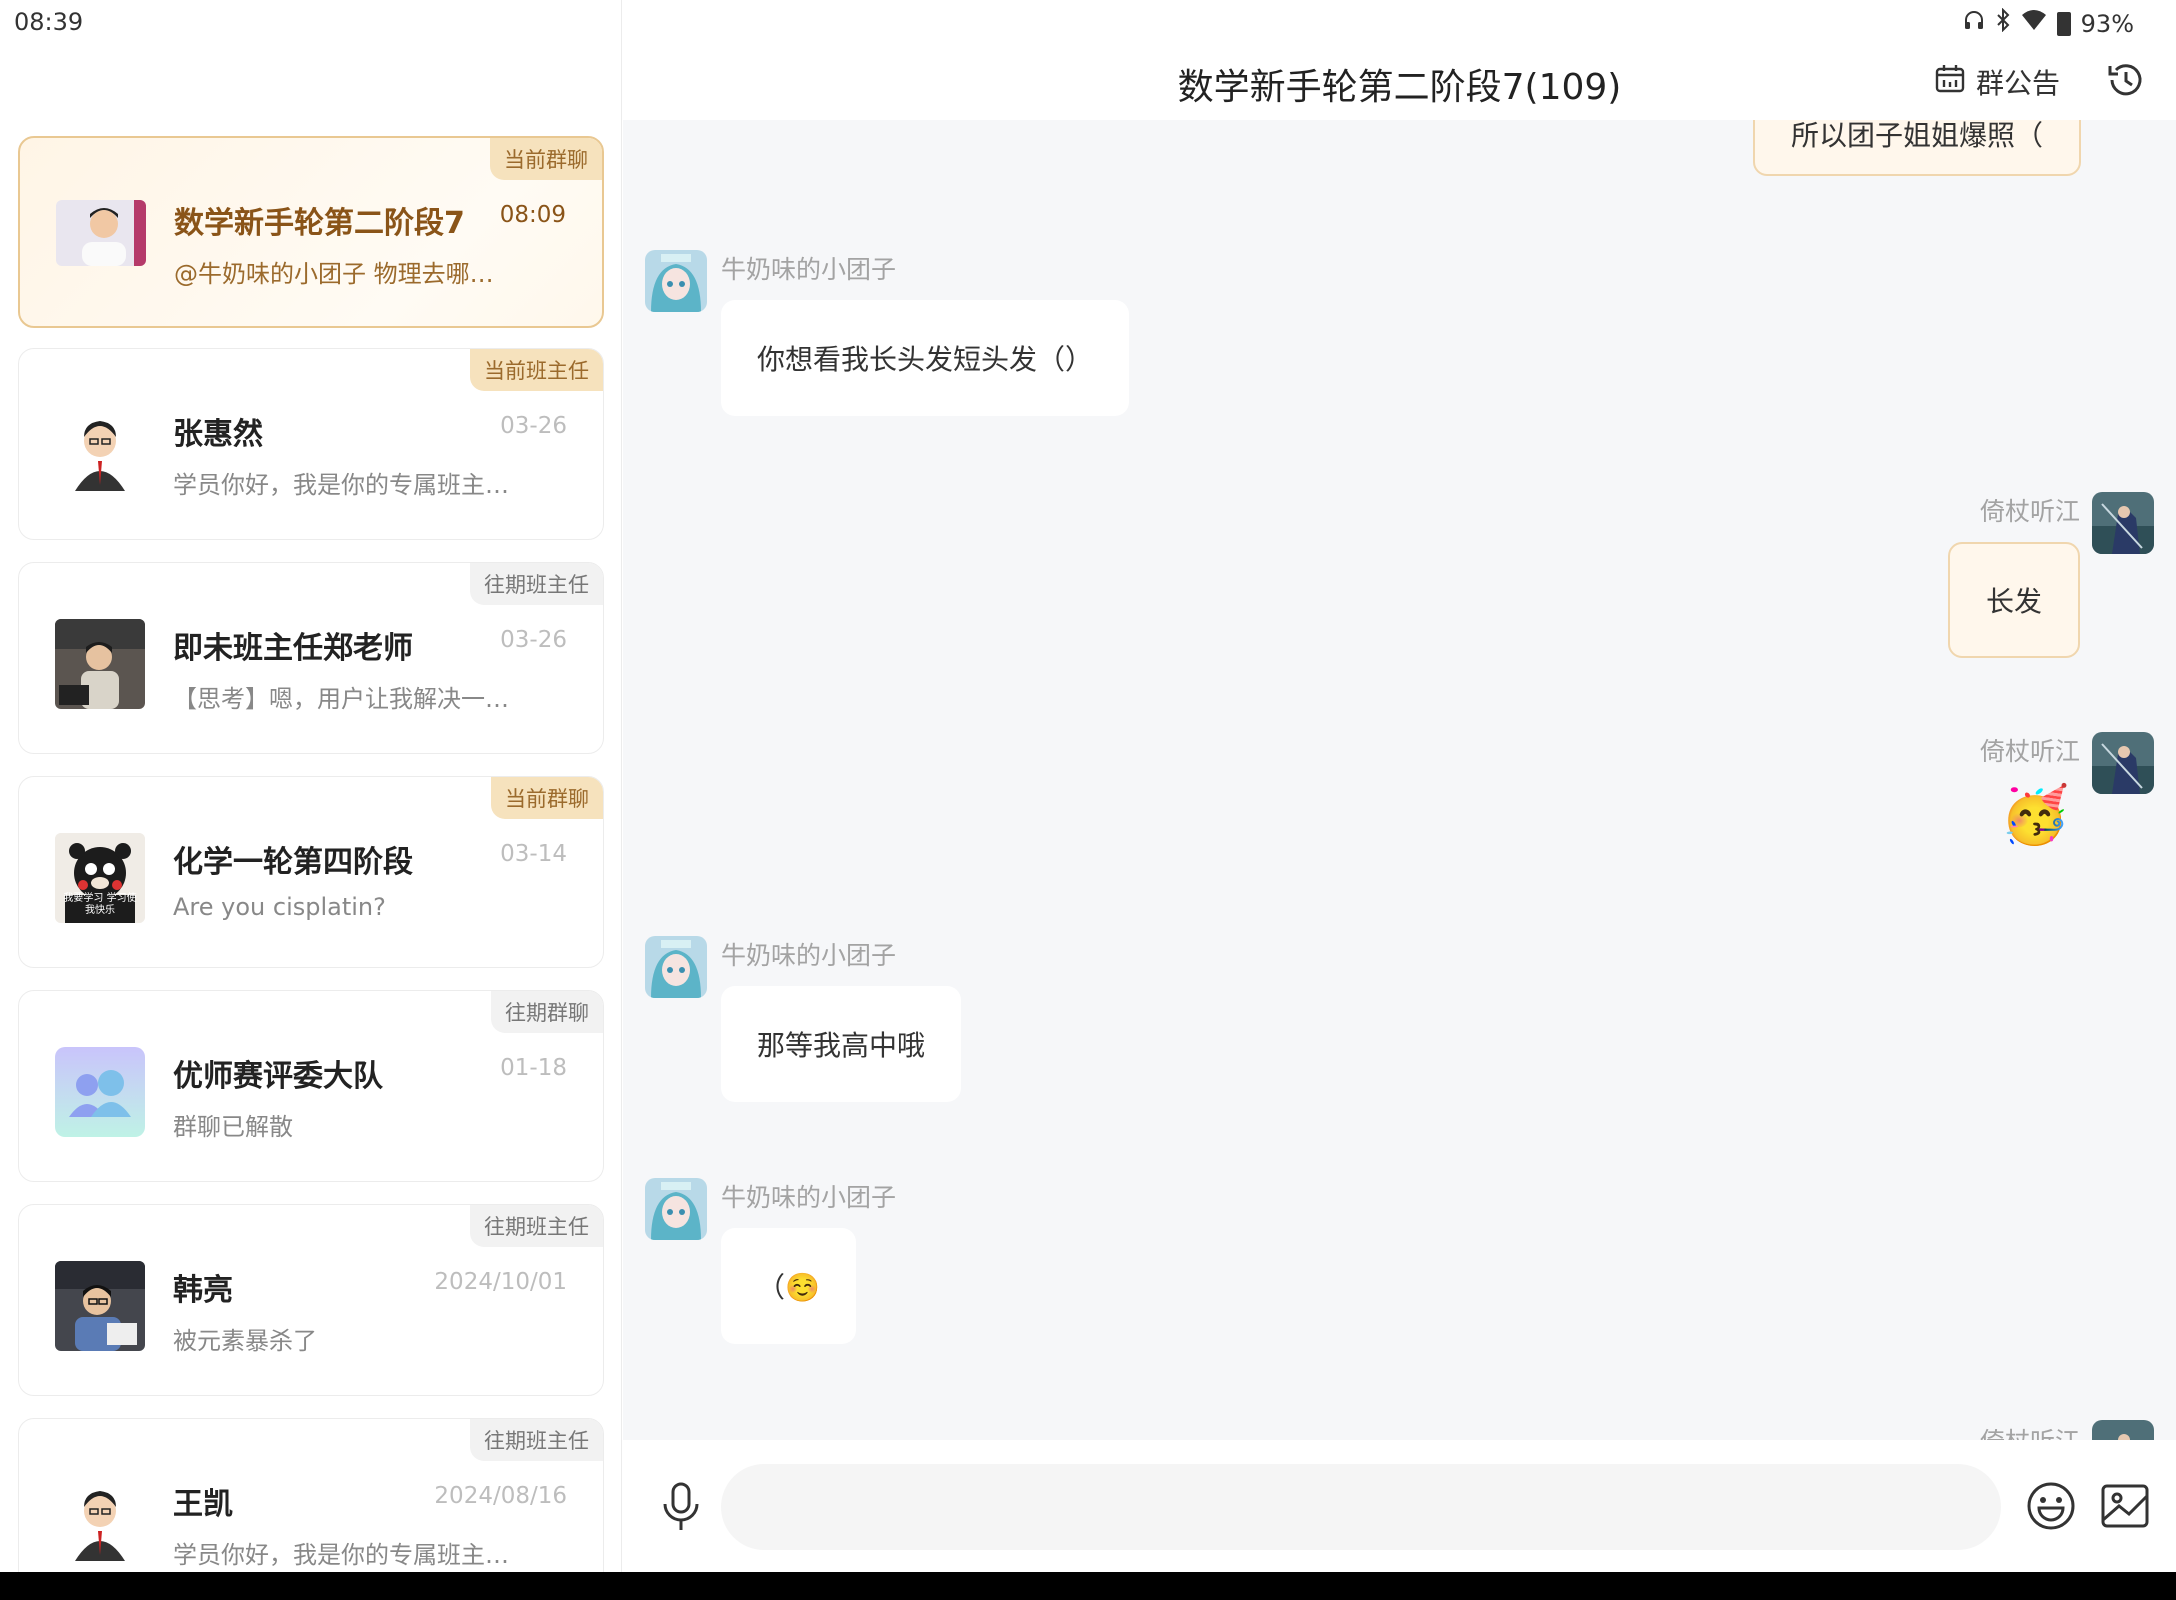  I want to click on conversation-item: 往期班主任 韩亮 2024/10/01 被元素暴杀了, so click(311, 1300).